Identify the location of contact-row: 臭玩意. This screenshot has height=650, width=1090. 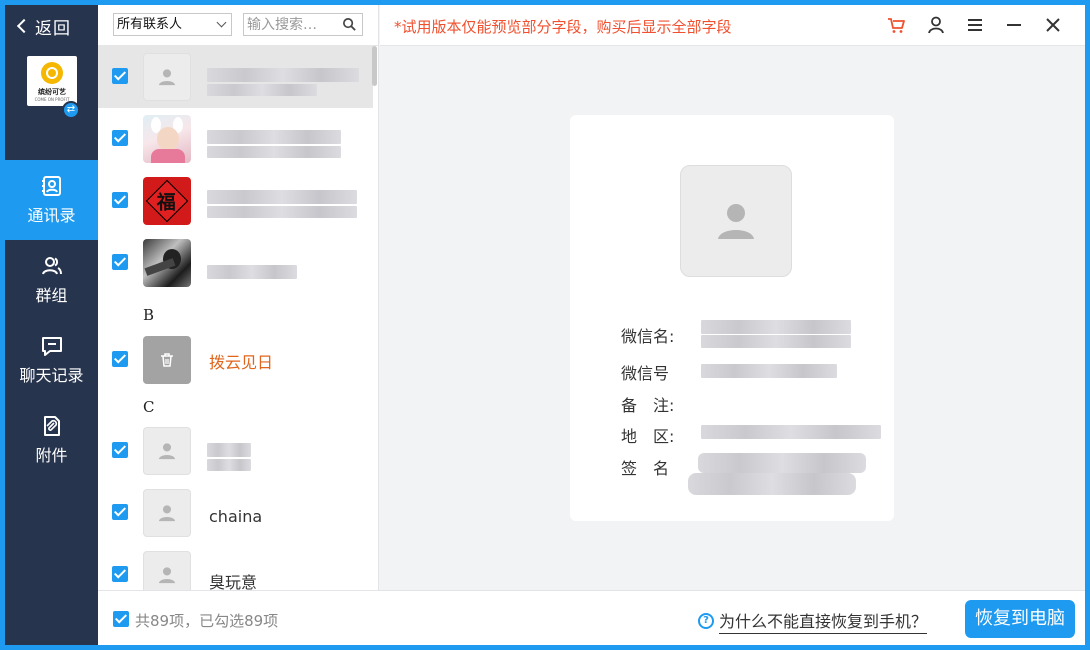
(235, 567).